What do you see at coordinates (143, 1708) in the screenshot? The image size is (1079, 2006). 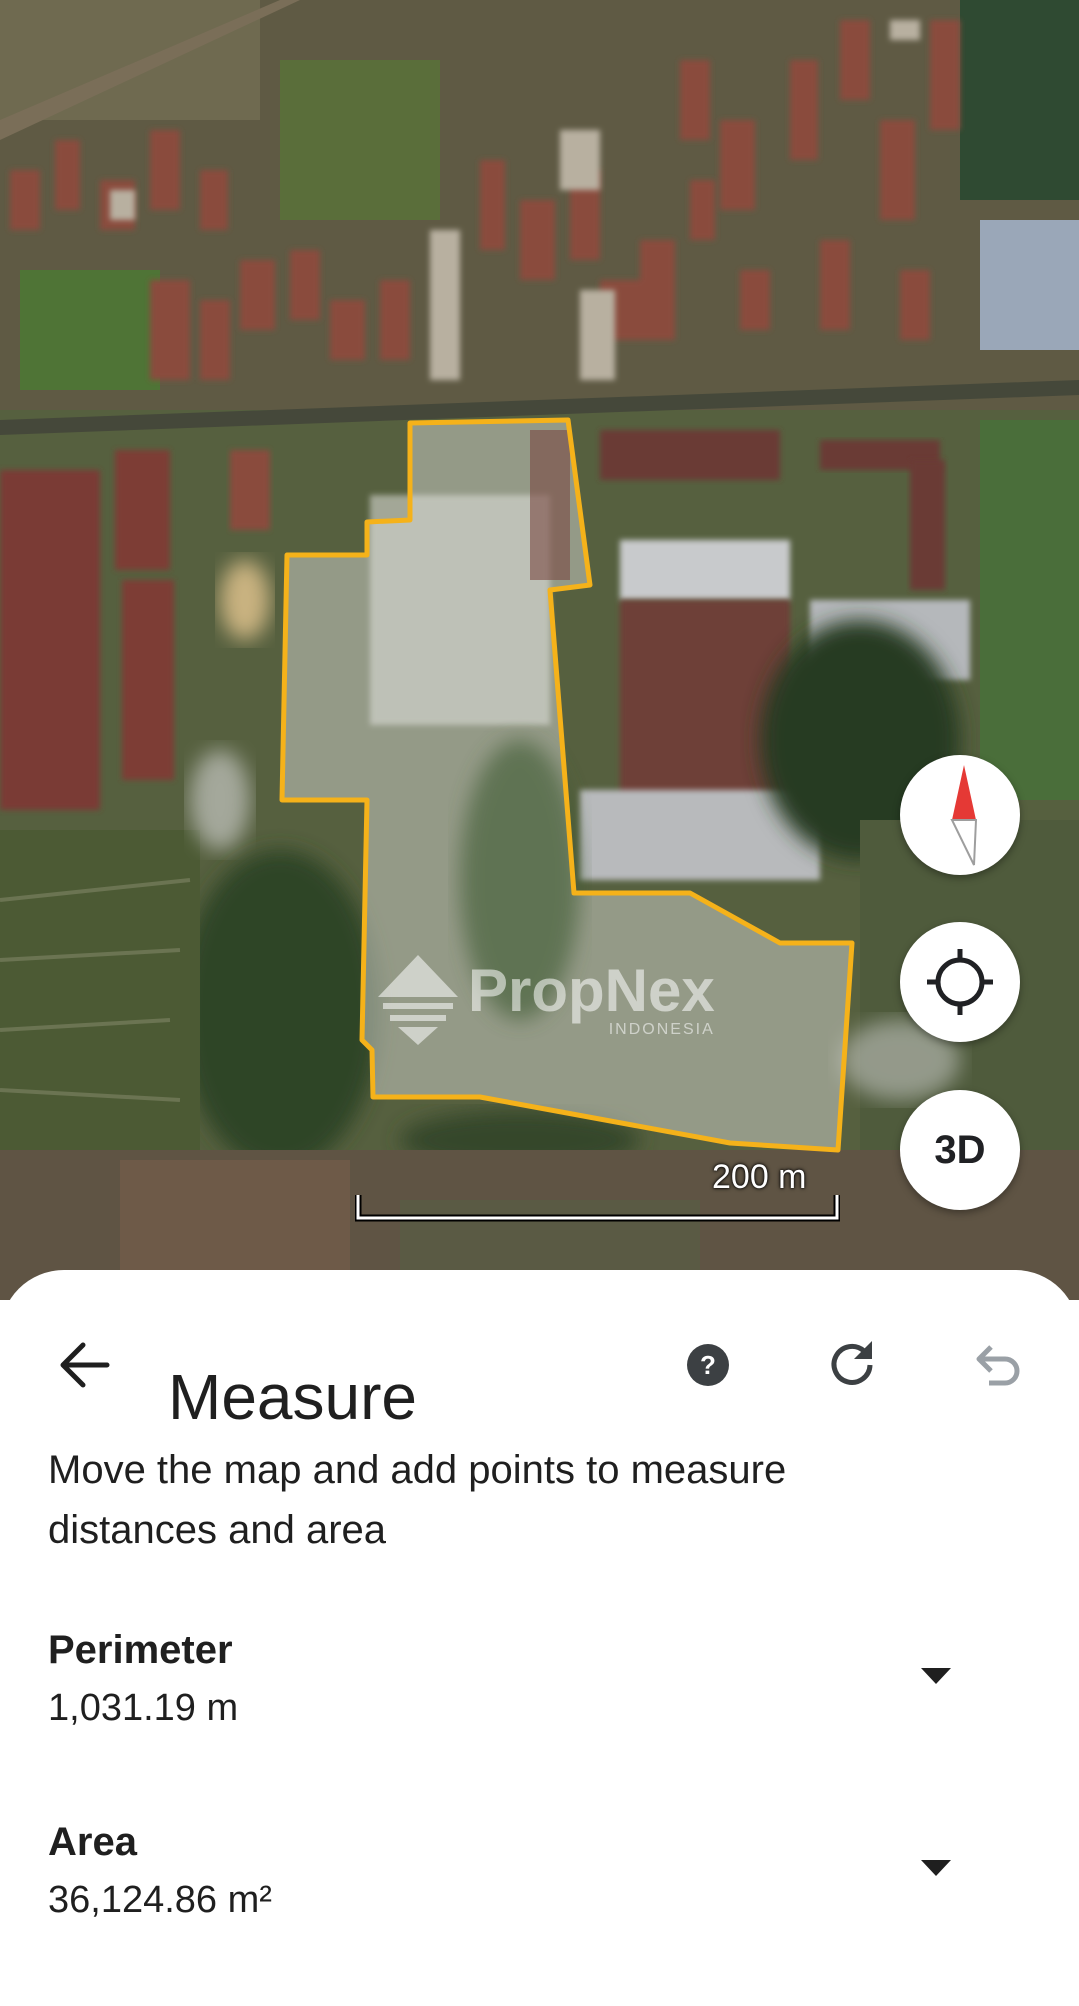 I see `perimeter-value: 1,031.19 m` at bounding box center [143, 1708].